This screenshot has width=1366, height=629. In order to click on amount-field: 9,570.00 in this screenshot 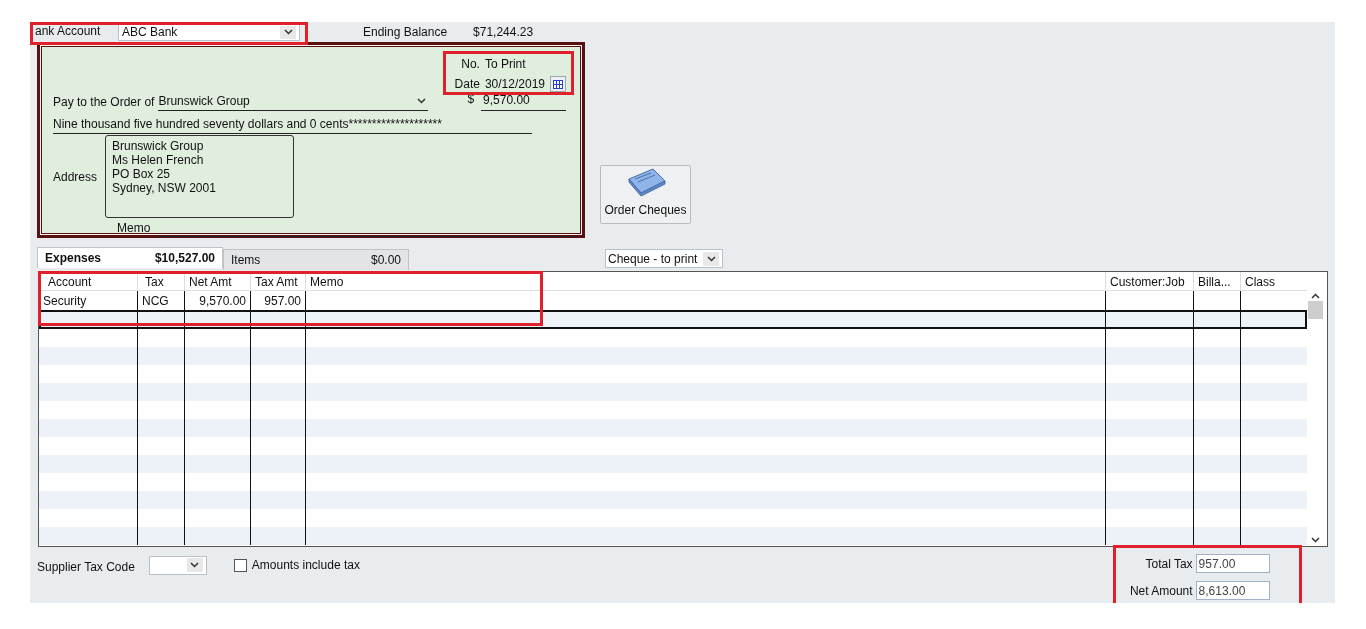, I will do `click(524, 101)`.